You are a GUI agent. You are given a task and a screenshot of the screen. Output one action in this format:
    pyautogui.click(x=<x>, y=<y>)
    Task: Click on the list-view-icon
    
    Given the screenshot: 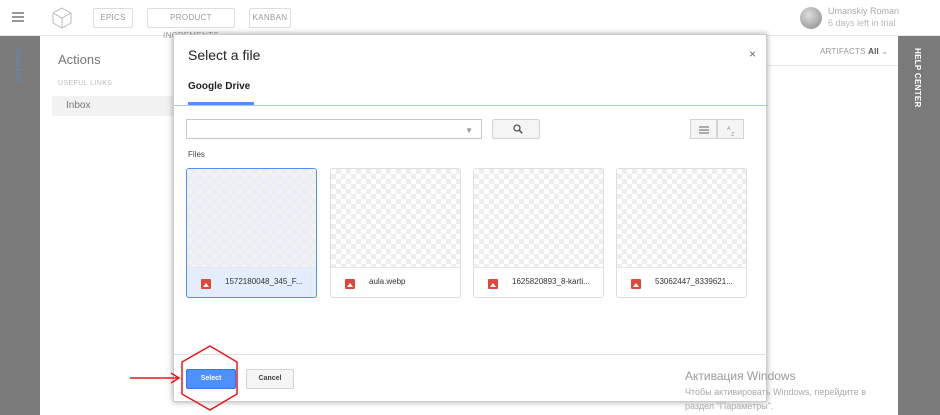 What is the action you would take?
    pyautogui.click(x=704, y=130)
    